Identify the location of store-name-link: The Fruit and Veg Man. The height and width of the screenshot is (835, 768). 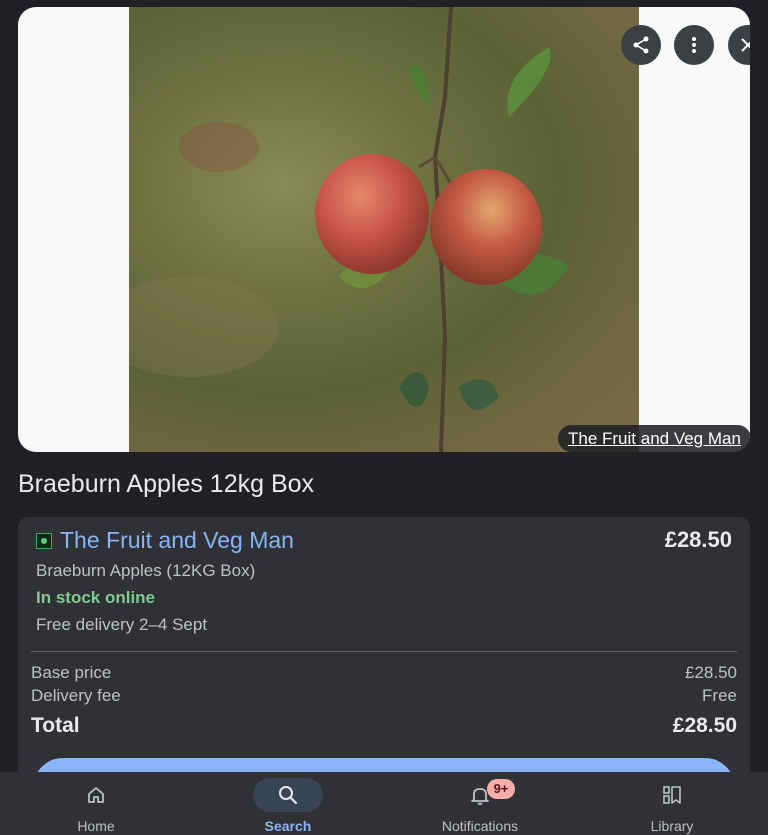
(177, 540).